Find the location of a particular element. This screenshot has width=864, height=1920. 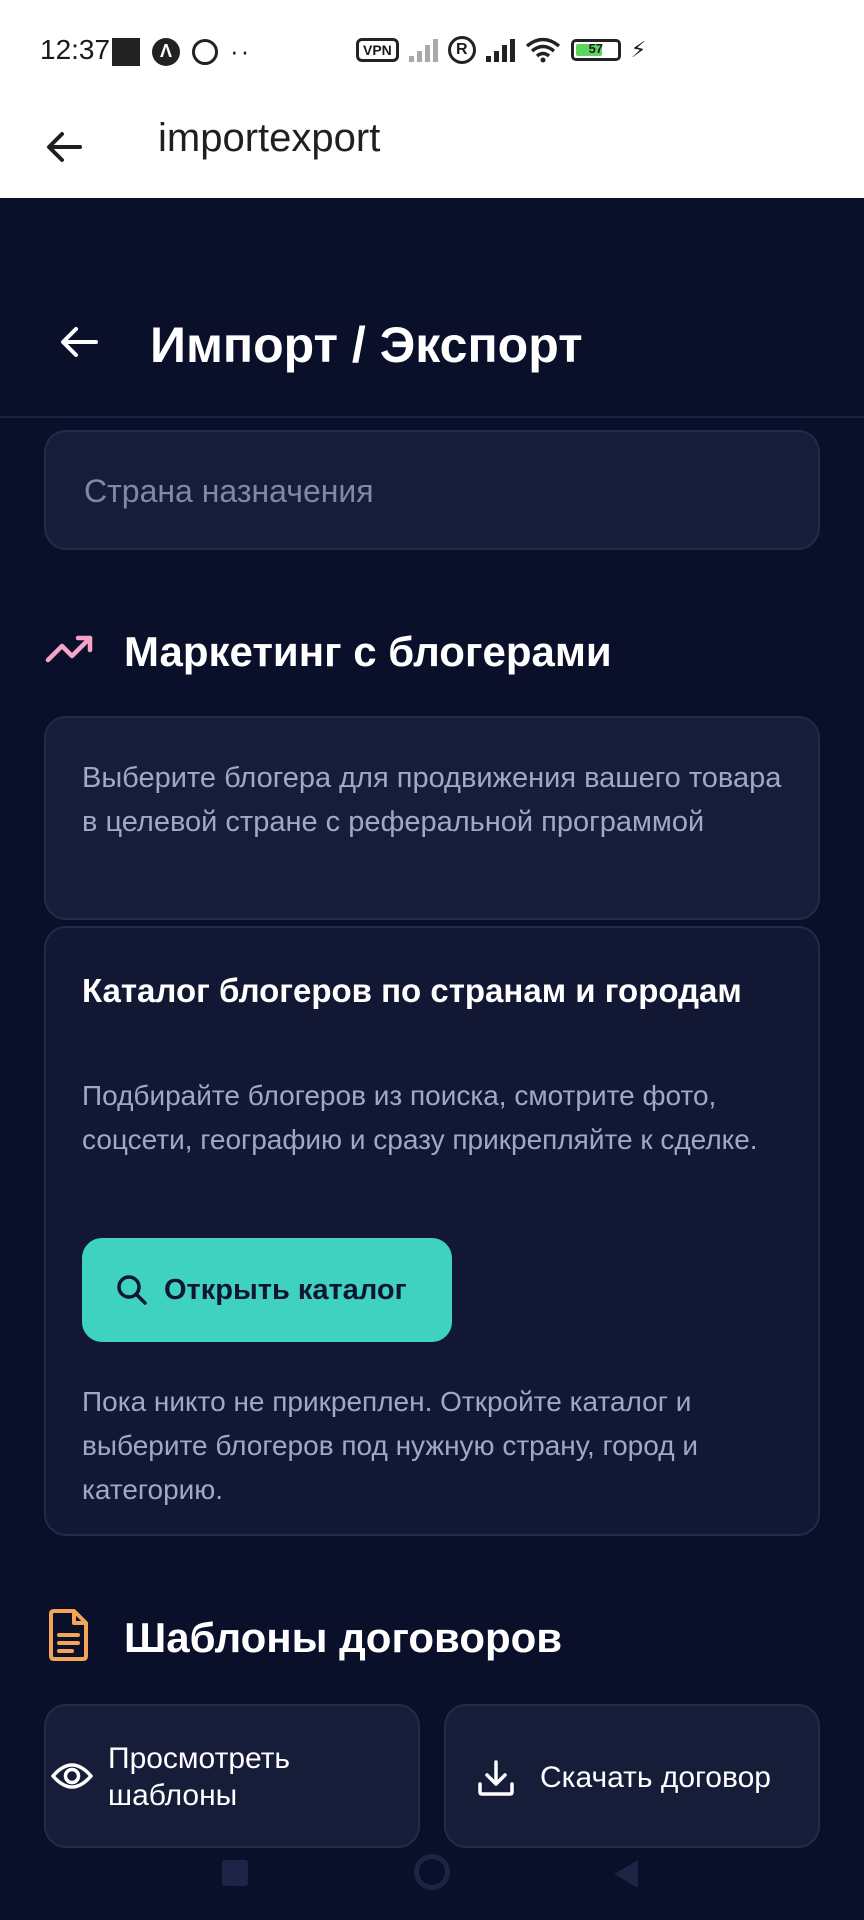

status-bar: 12:37 Λ ·· VPN R 57 ⚡ is located at coordinates (432, 50).